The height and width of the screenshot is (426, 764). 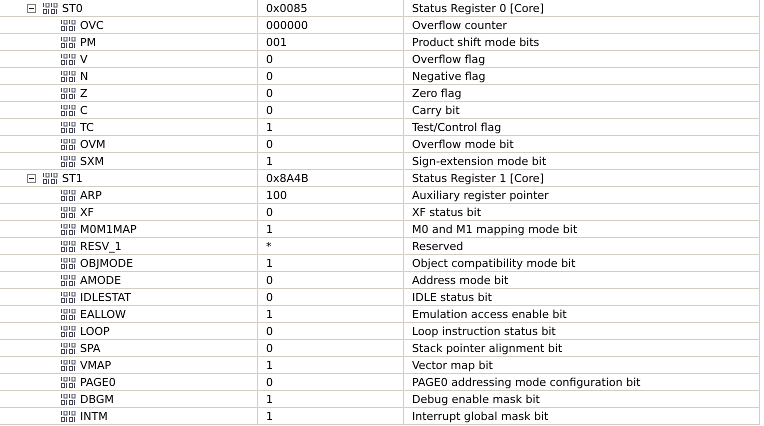 What do you see at coordinates (84, 110) in the screenshot?
I see `field-name: C` at bounding box center [84, 110].